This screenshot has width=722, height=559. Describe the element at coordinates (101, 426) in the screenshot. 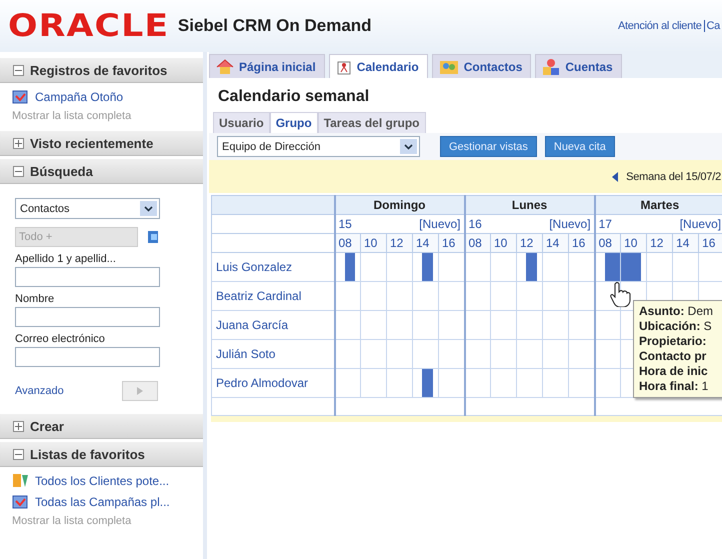

I see `sidebar-section-header: Crear` at that location.